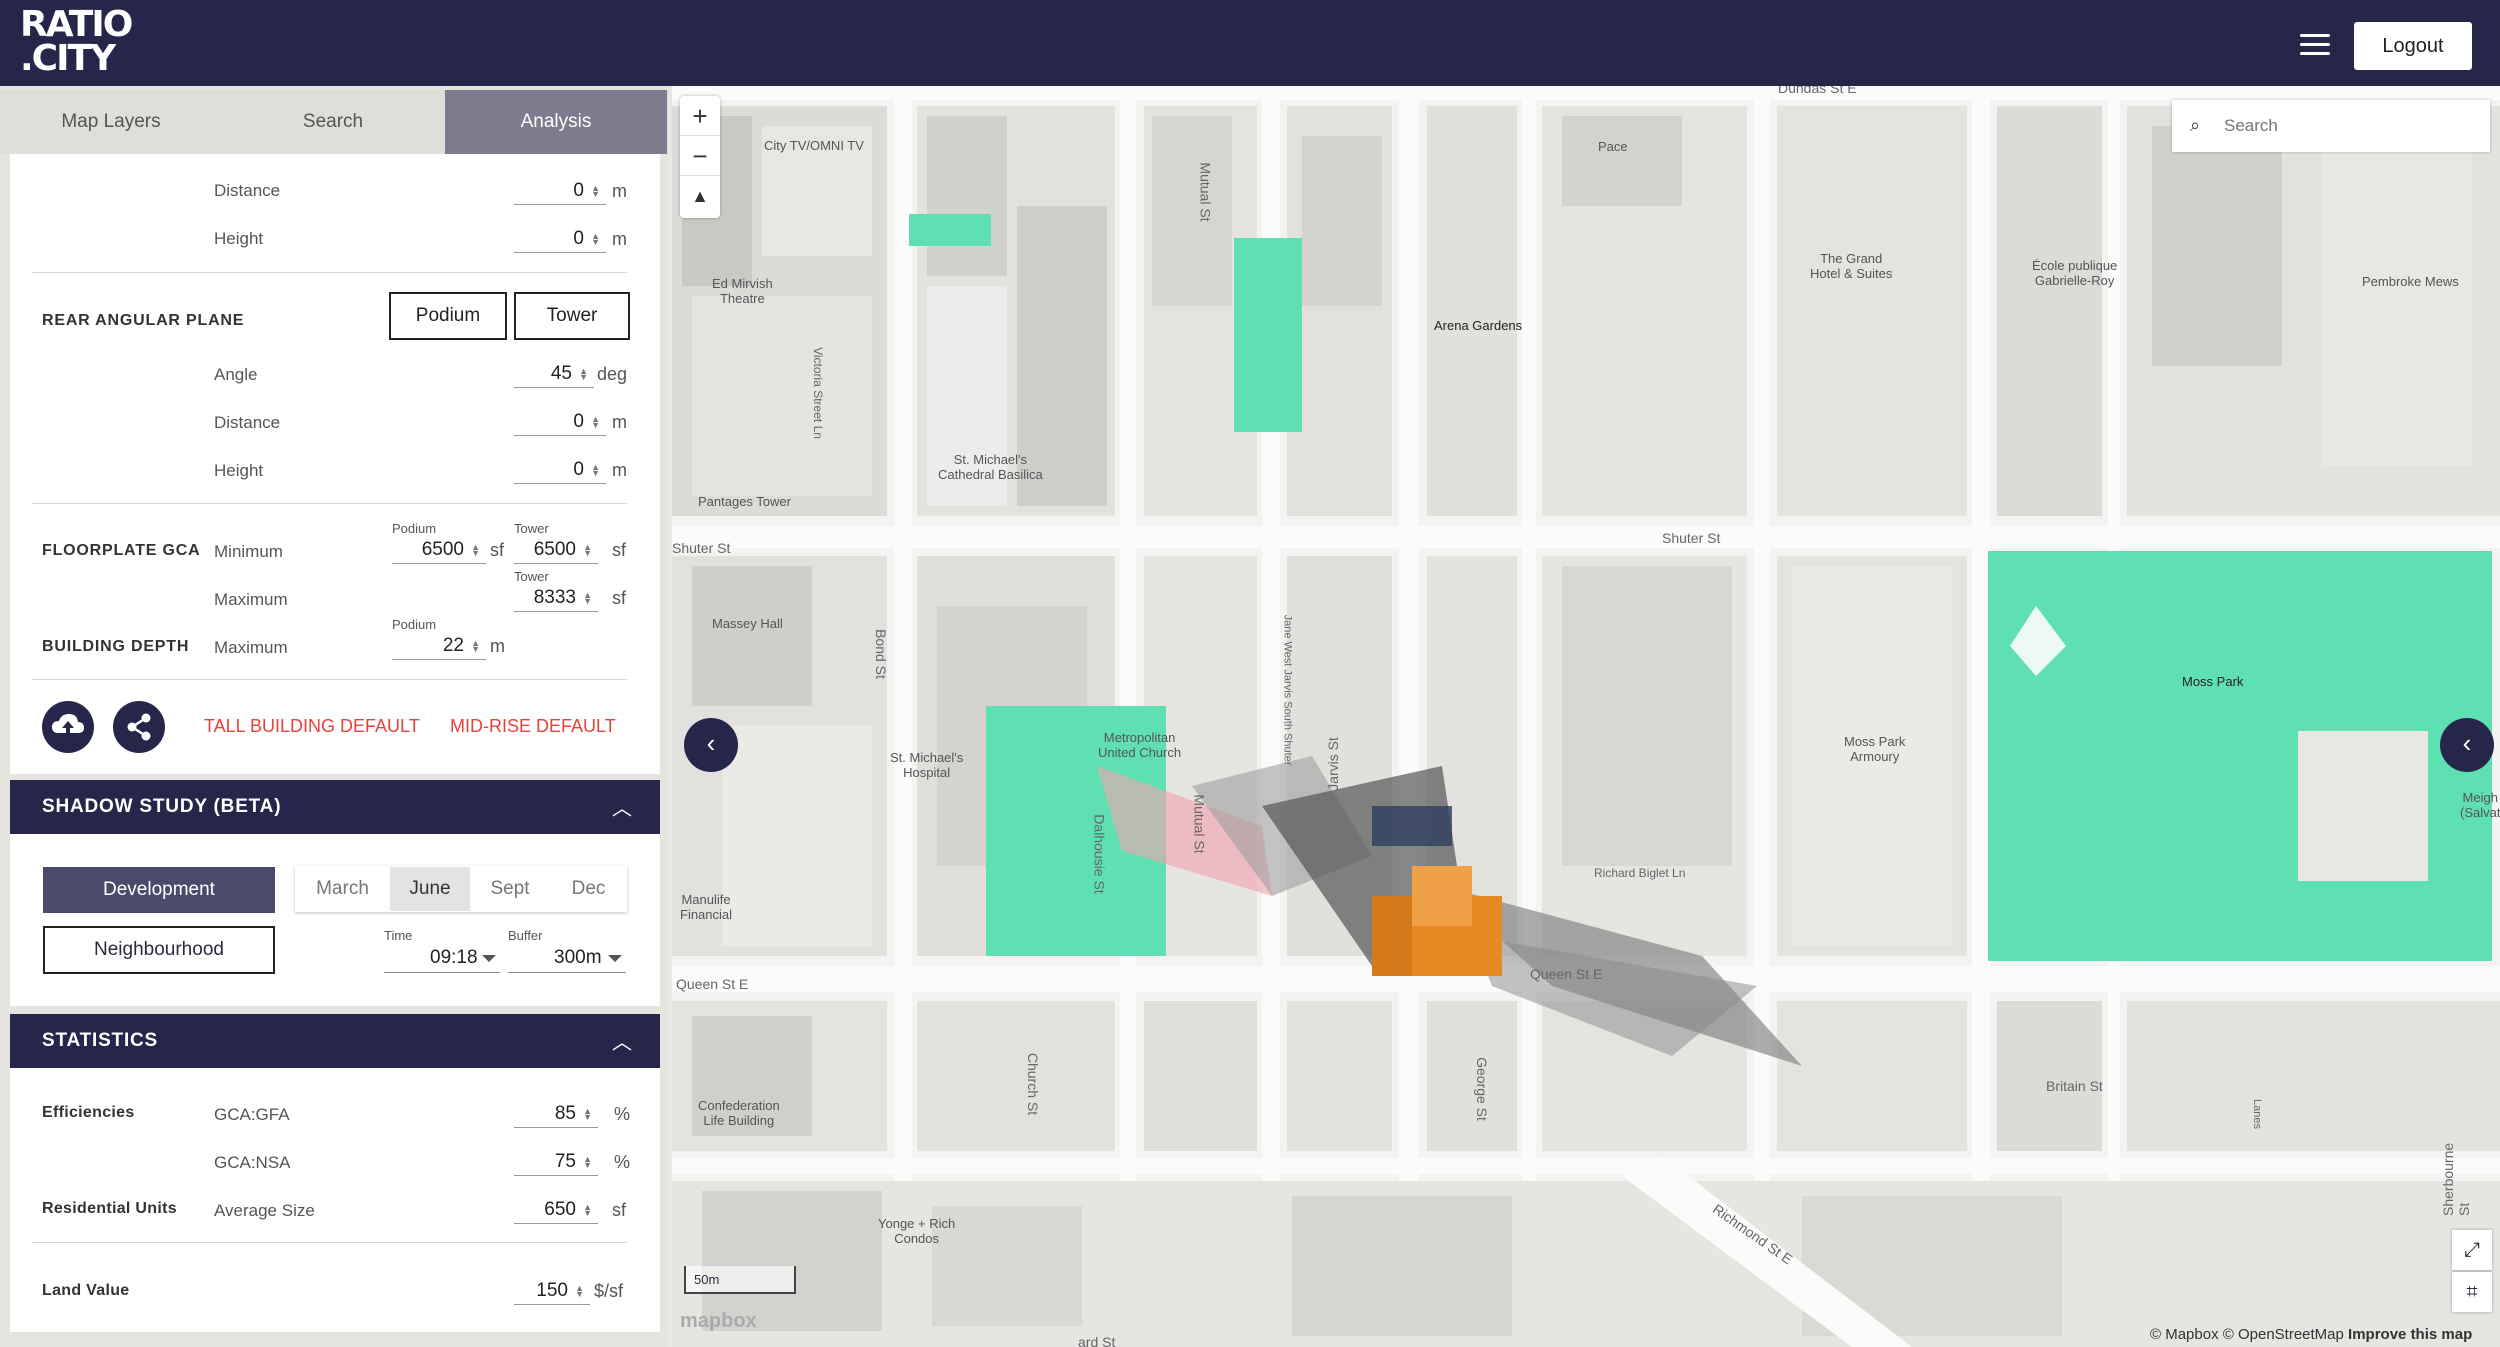 This screenshot has height=1347, width=2500. I want to click on rap-height-unit: m, so click(619, 470).